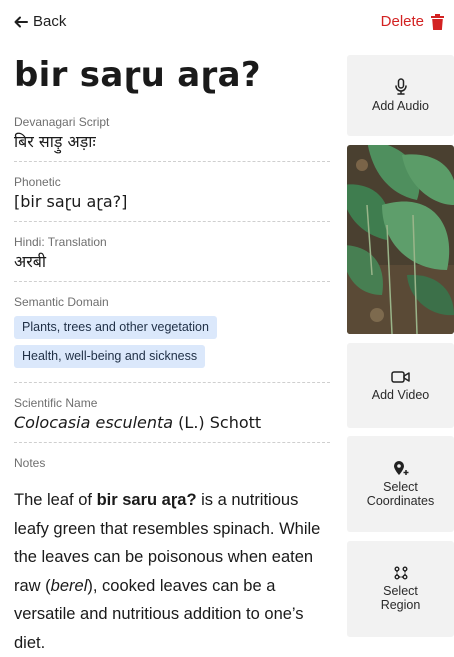 This screenshot has height=657, width=454. I want to click on back-button: Back, so click(40, 21).